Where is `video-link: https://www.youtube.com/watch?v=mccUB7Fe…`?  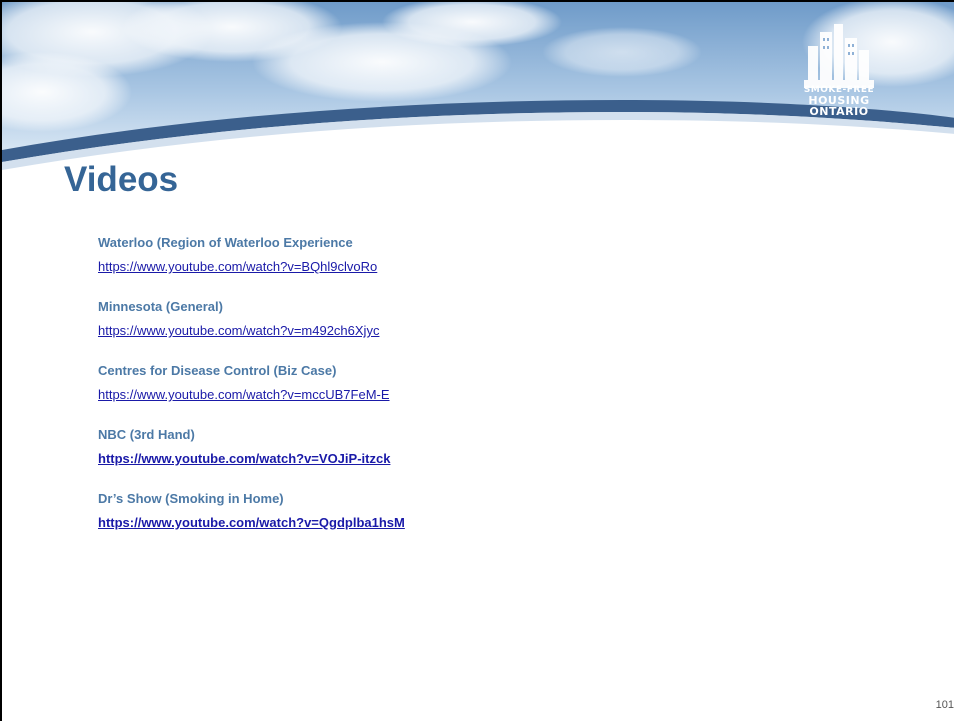
video-link: https://www.youtube.com/watch?v=mccUB7Fe… is located at coordinates (244, 395).